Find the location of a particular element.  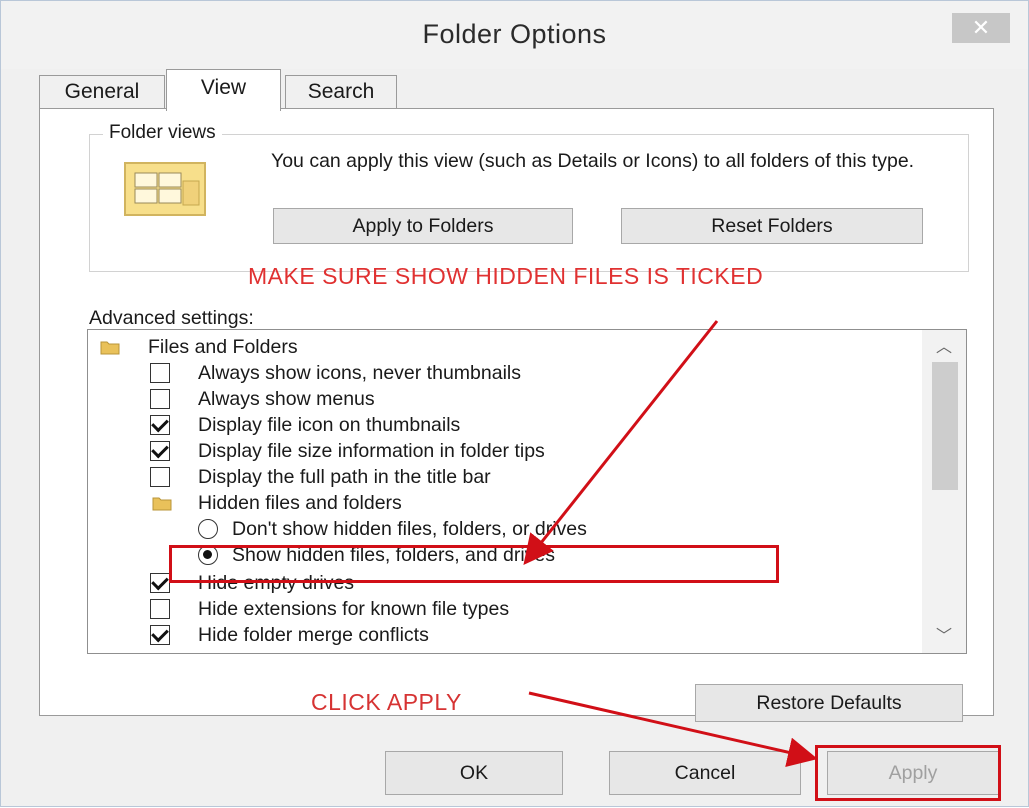

option-display-full-path: Display the full path in the title bar is located at coordinates (538, 477).